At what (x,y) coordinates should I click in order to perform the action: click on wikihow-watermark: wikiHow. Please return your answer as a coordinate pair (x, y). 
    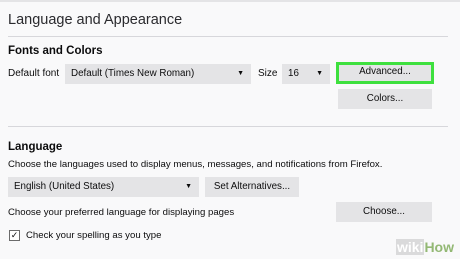
    Looking at the image, I should click on (424, 247).